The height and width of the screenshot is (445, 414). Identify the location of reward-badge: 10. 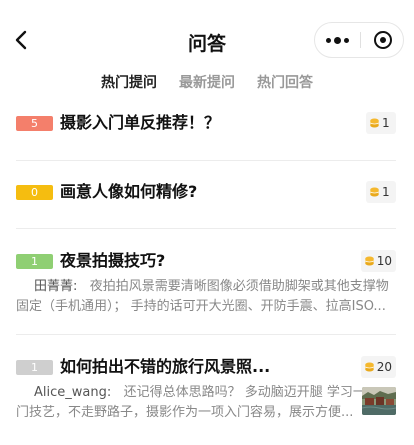
(378, 261).